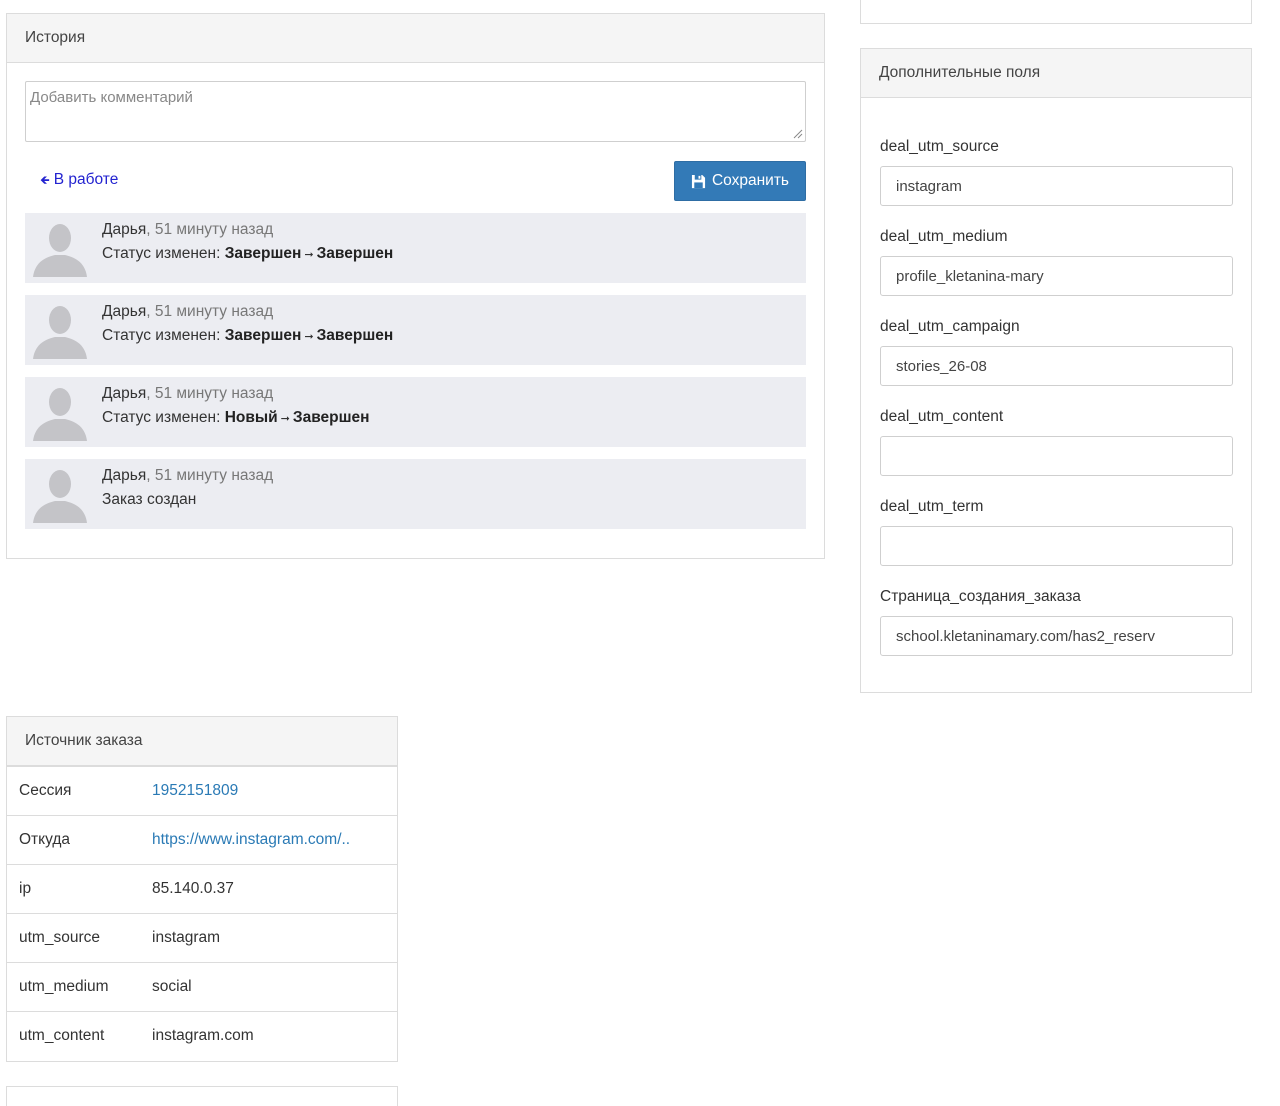  Describe the element at coordinates (59, 937) in the screenshot. I see `source-key: utm_source` at that location.